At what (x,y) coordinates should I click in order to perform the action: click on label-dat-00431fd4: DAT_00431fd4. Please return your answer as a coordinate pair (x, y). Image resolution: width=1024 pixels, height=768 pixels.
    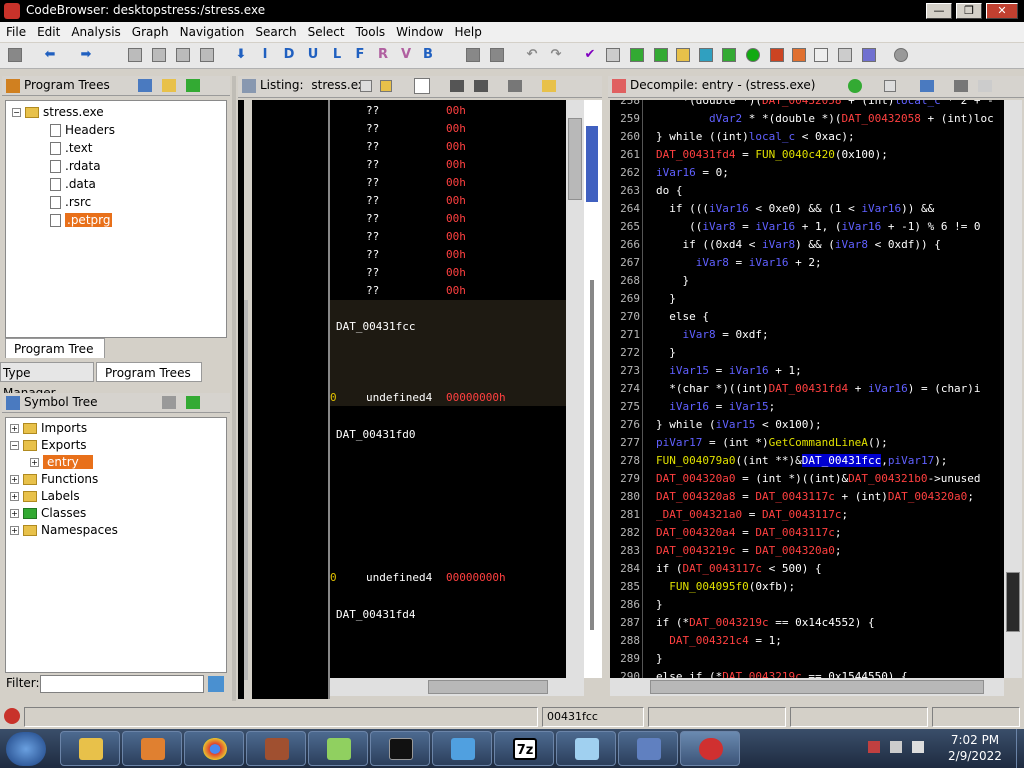
    Looking at the image, I should click on (375, 615).